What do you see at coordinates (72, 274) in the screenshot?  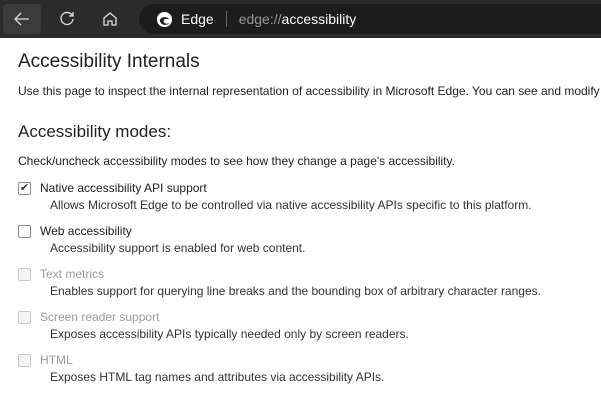 I see `mode-label: Text metrics` at bounding box center [72, 274].